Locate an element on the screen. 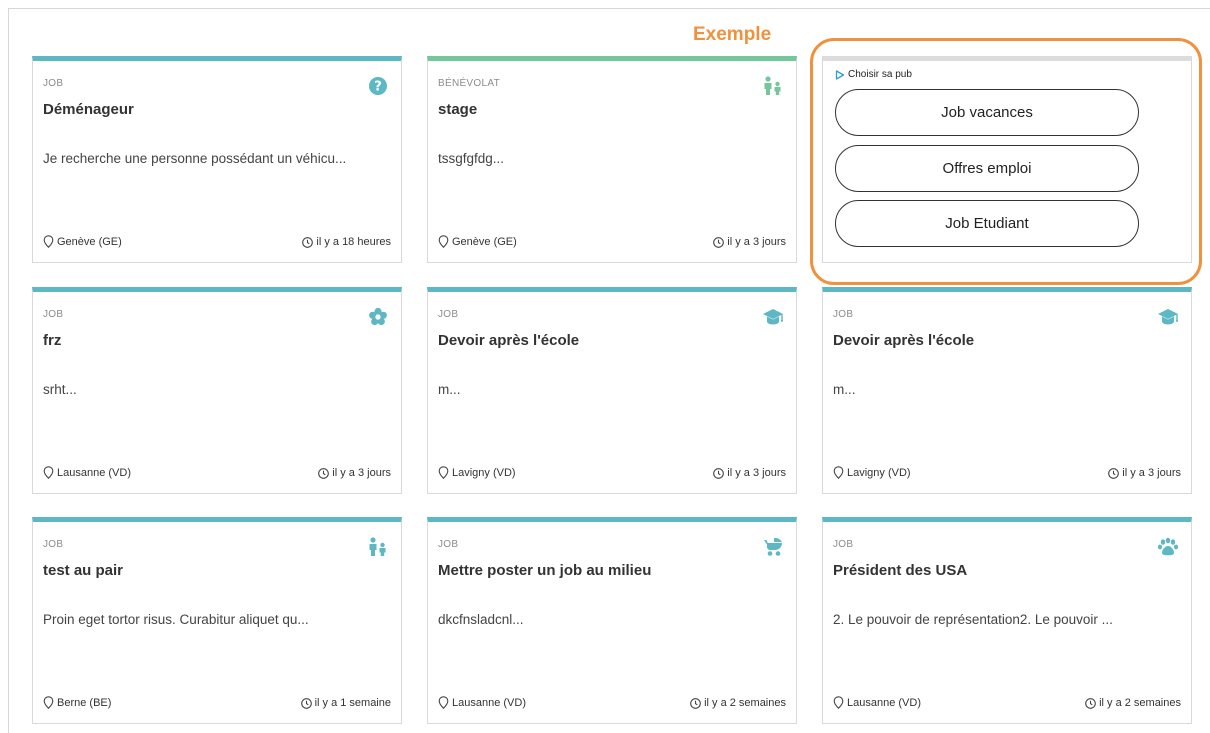 This screenshot has width=1210, height=733. job-type: BÉNÉVOLAT is located at coordinates (469, 83).